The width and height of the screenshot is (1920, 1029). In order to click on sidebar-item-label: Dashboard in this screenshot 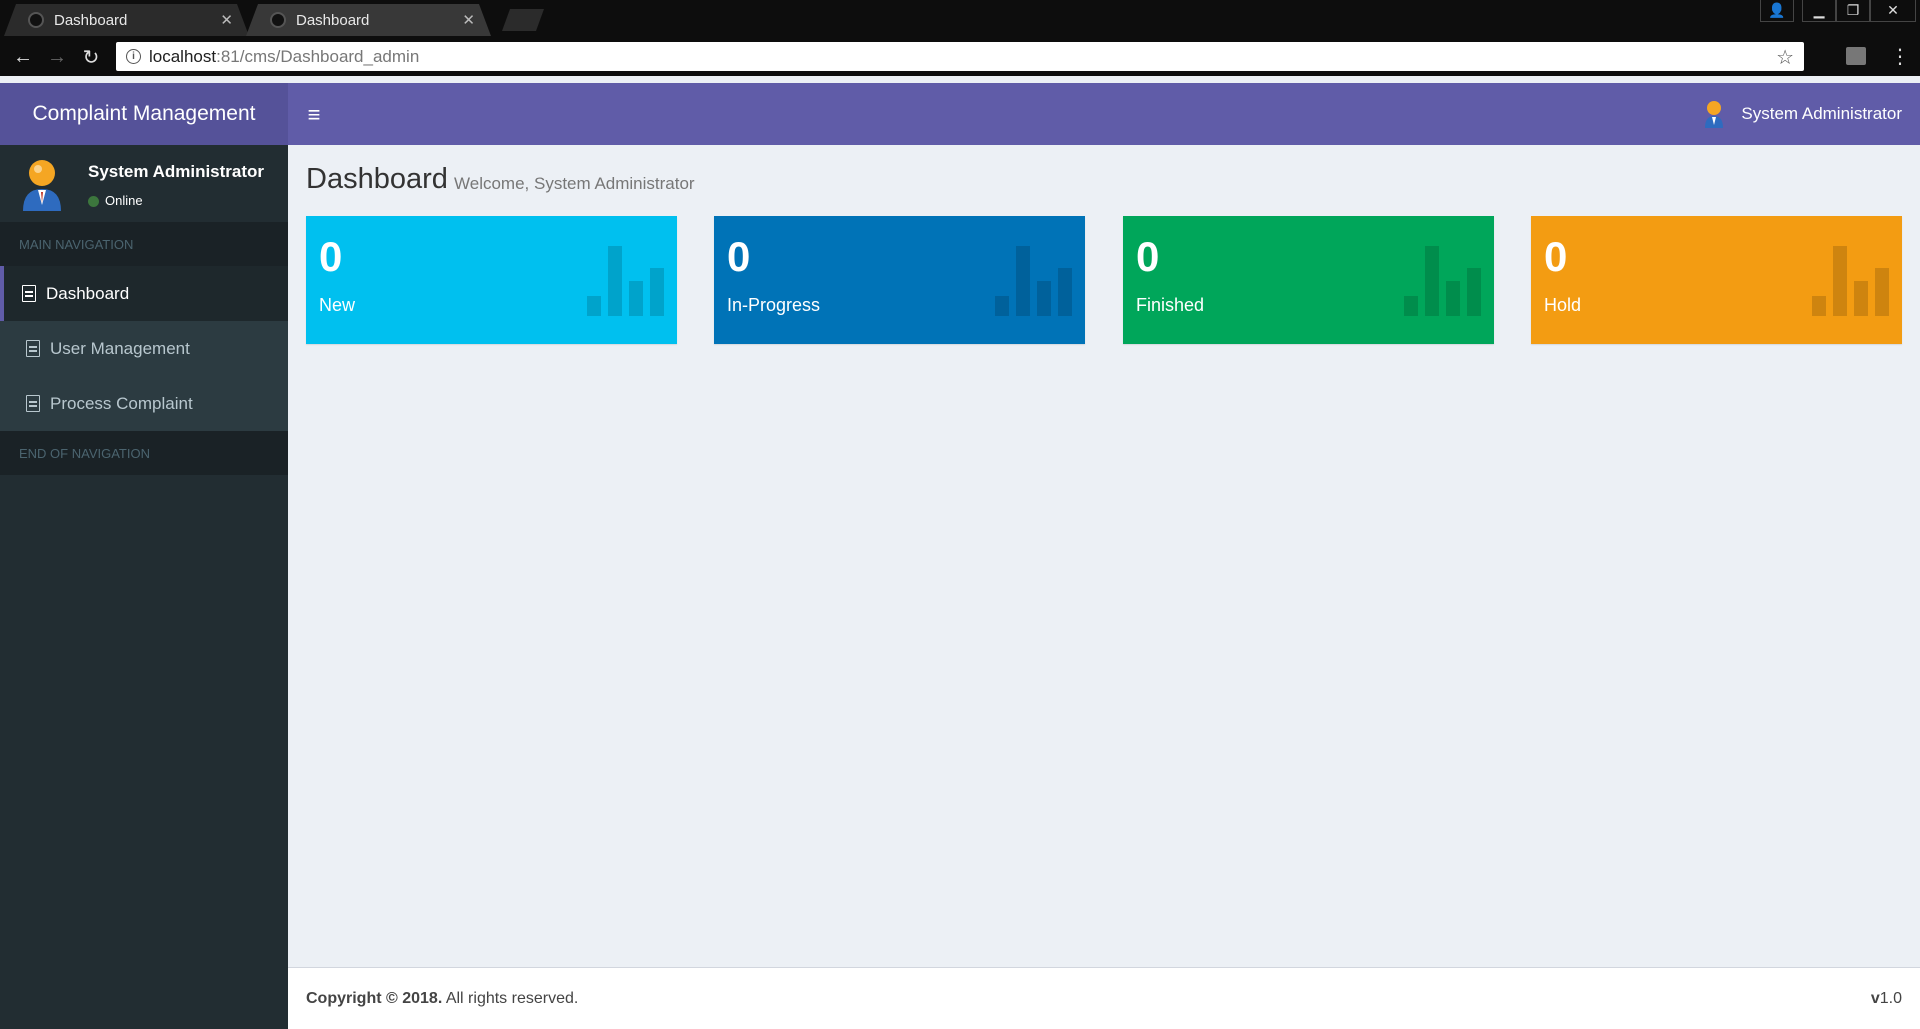, I will do `click(88, 293)`.